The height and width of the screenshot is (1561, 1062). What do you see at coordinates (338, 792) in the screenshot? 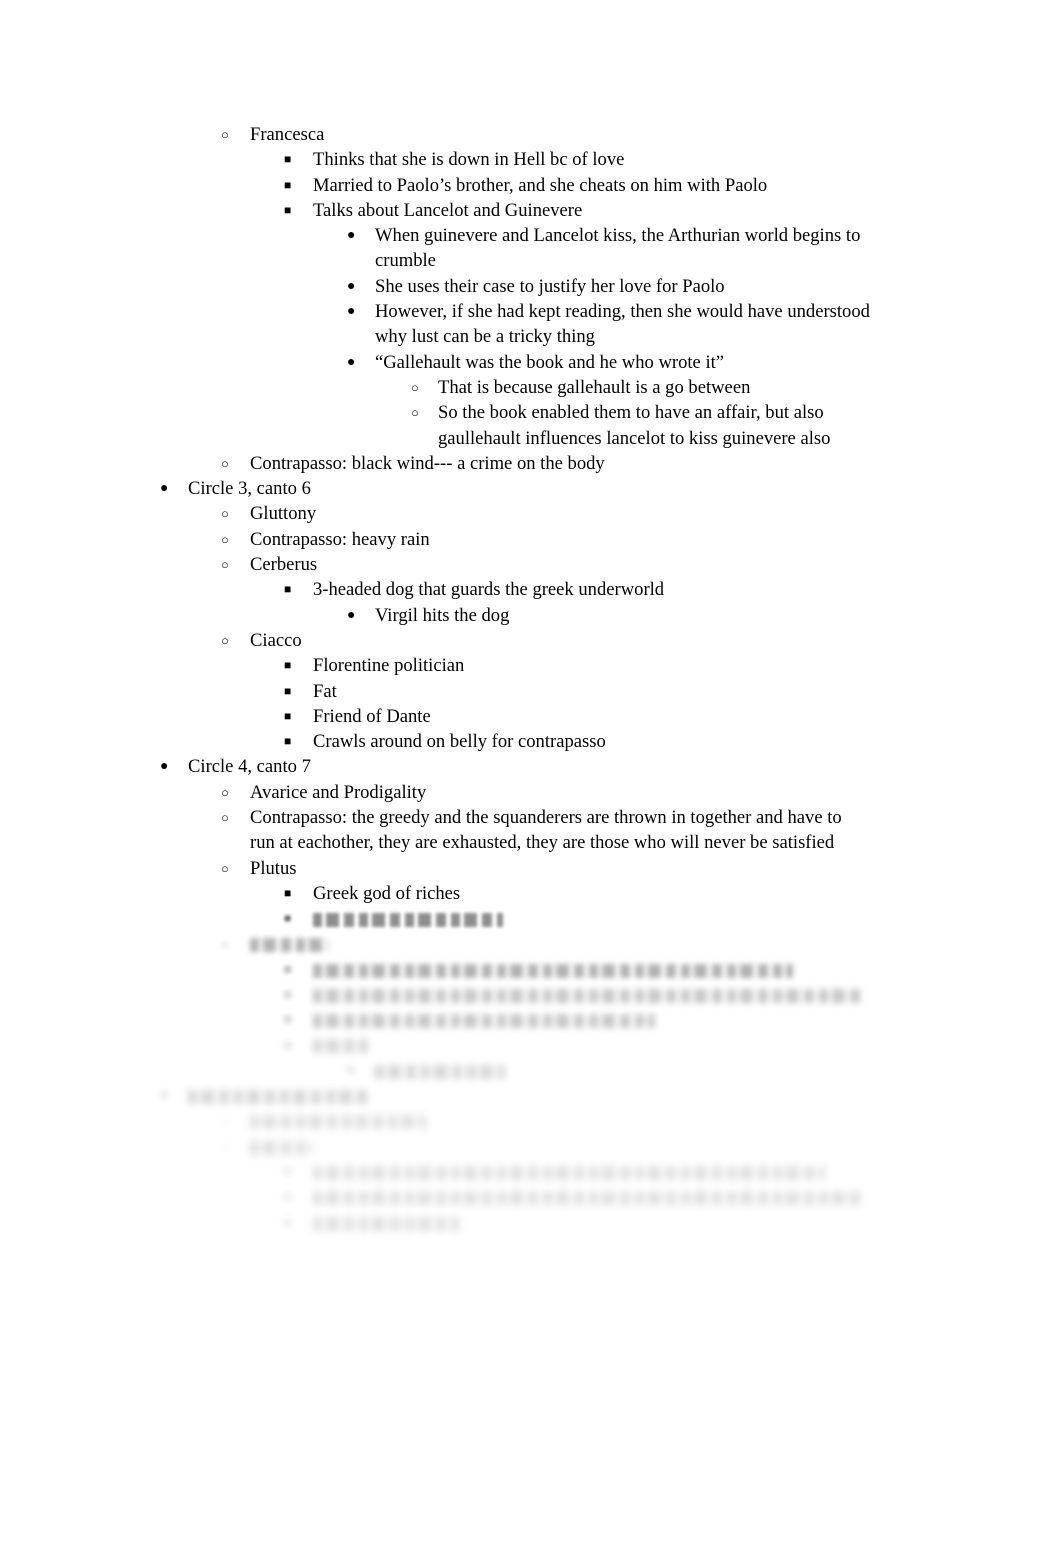
I see `outline-item-text: Avarice and Prodigality` at bounding box center [338, 792].